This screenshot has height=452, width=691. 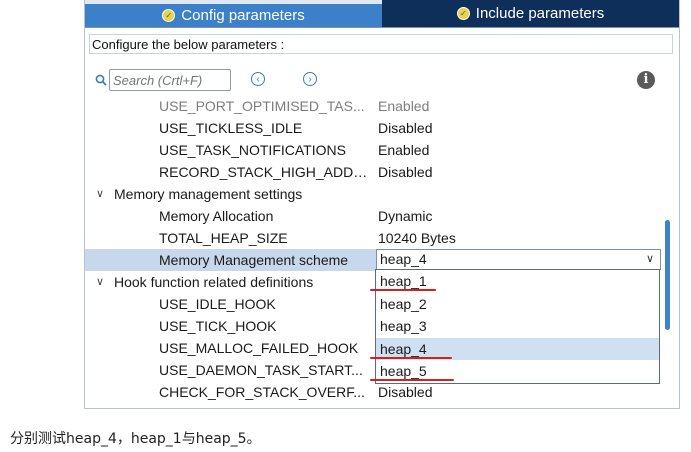 What do you see at coordinates (405, 216) in the screenshot?
I see `param-value: Dynamic` at bounding box center [405, 216].